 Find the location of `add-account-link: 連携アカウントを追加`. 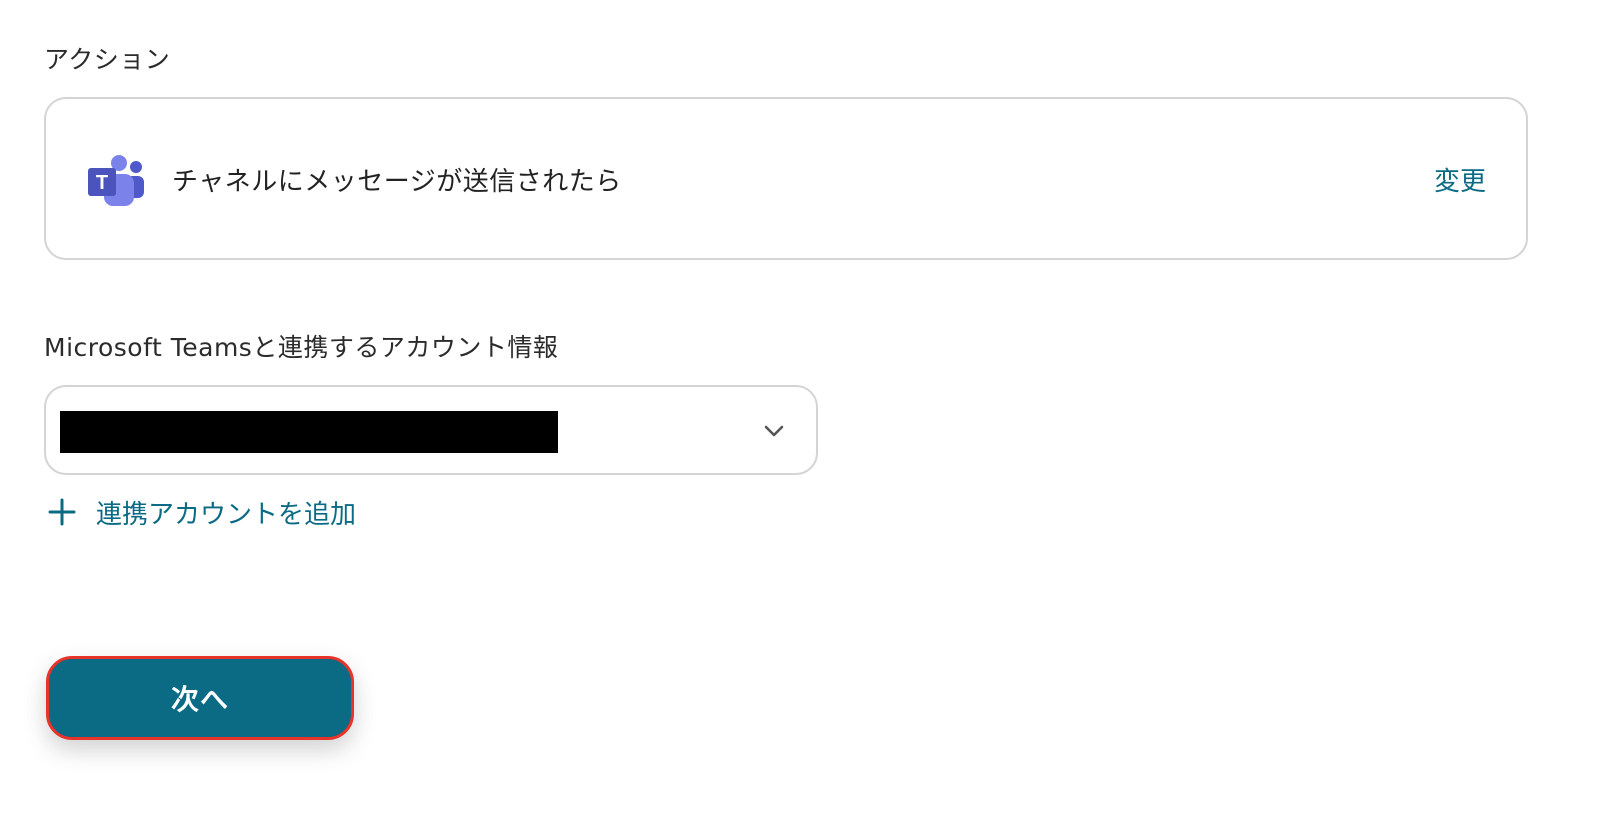

add-account-link: 連携アカウントを追加 is located at coordinates (201, 512).